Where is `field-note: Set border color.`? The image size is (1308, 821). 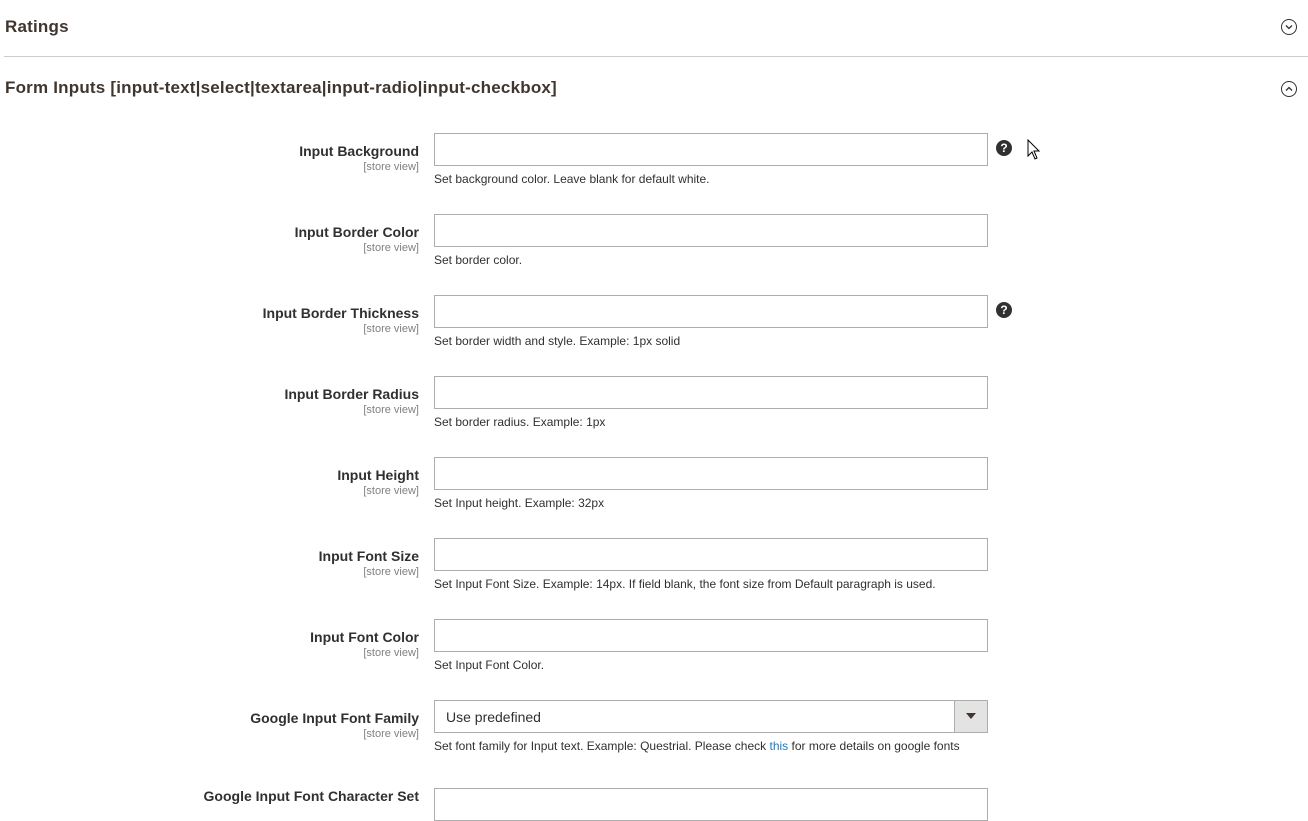
field-note: Set border color. is located at coordinates (478, 260).